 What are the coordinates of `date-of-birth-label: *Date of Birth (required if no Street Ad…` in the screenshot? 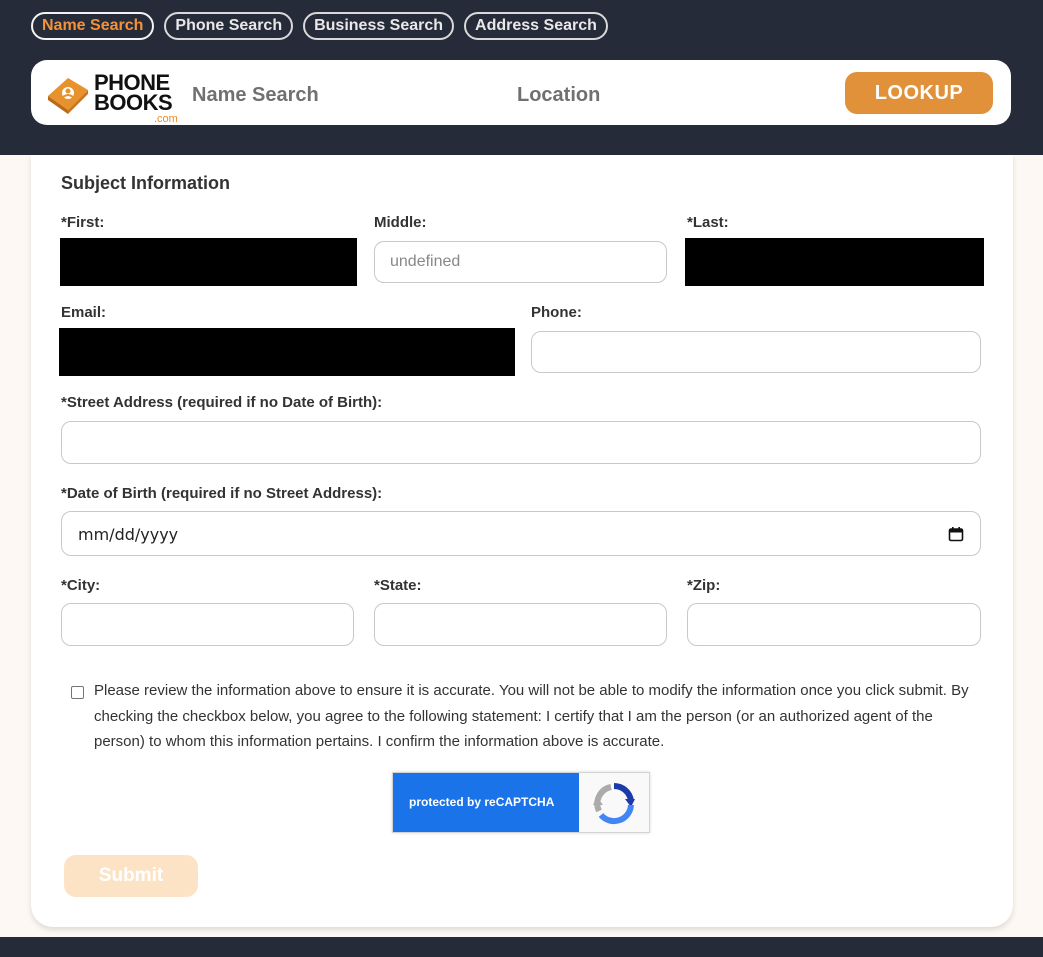 It's located at (222, 493).